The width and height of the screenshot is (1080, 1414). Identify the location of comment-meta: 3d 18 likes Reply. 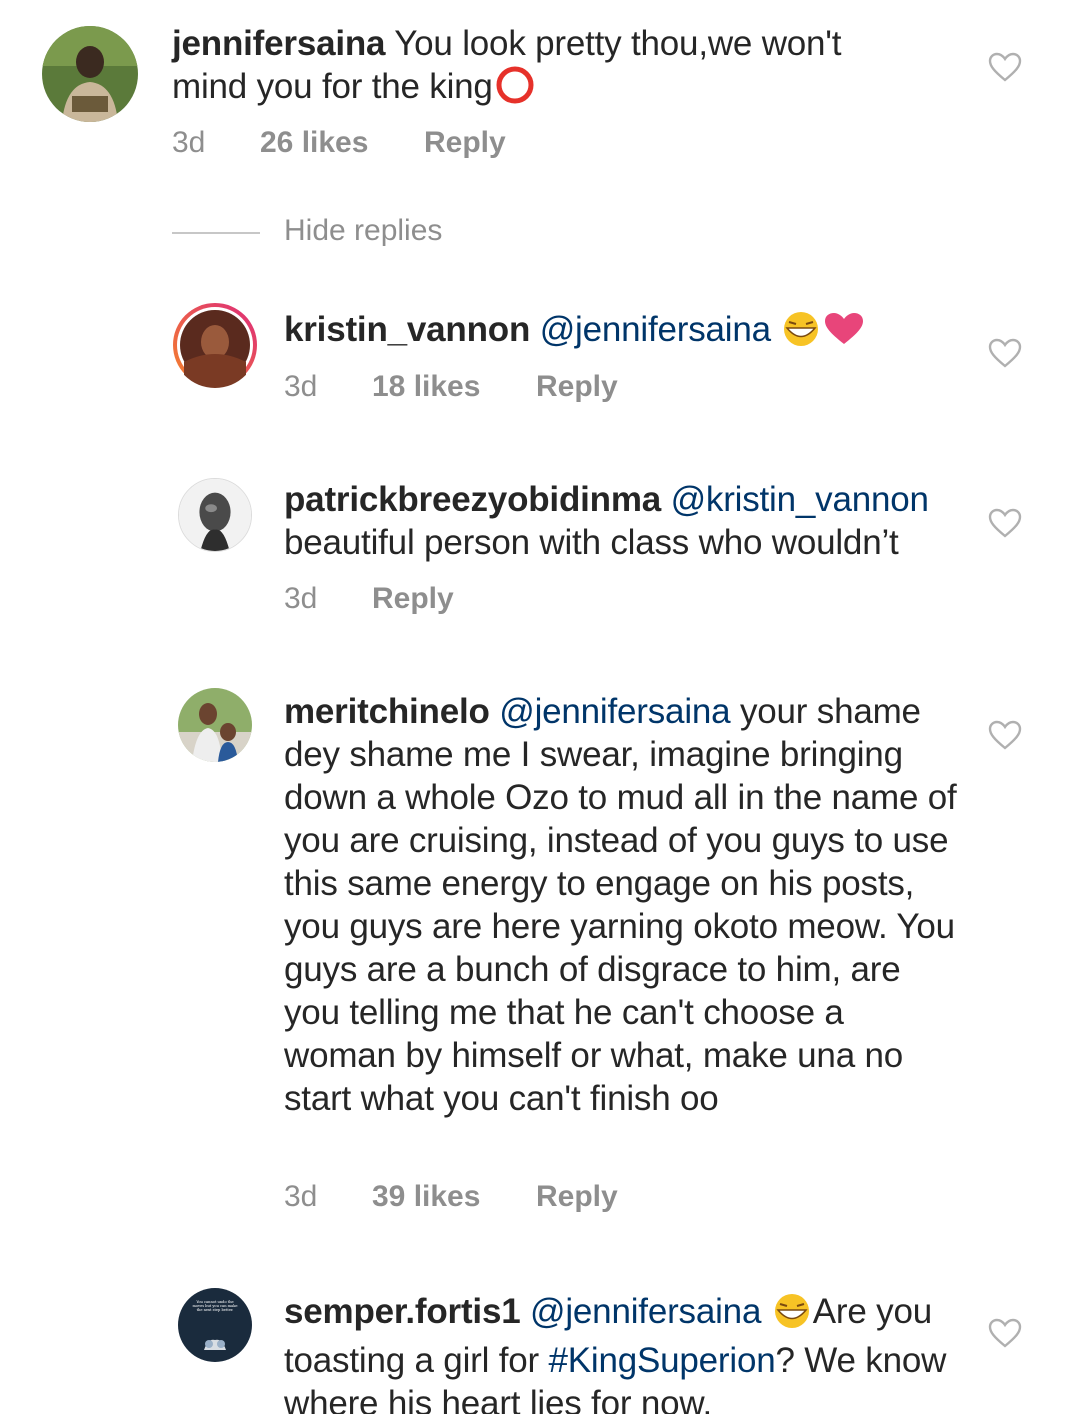
(451, 387).